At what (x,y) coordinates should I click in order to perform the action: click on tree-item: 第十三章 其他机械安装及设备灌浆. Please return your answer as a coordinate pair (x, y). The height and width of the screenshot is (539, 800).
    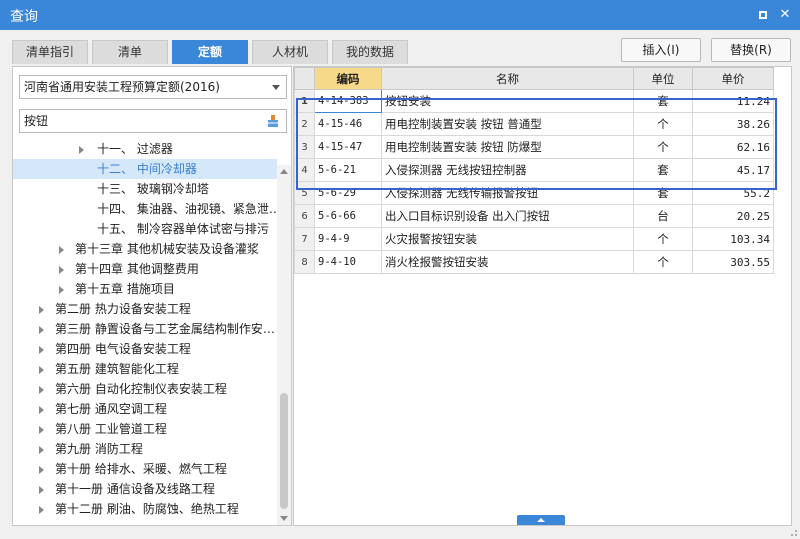
    Looking at the image, I should click on (145, 249).